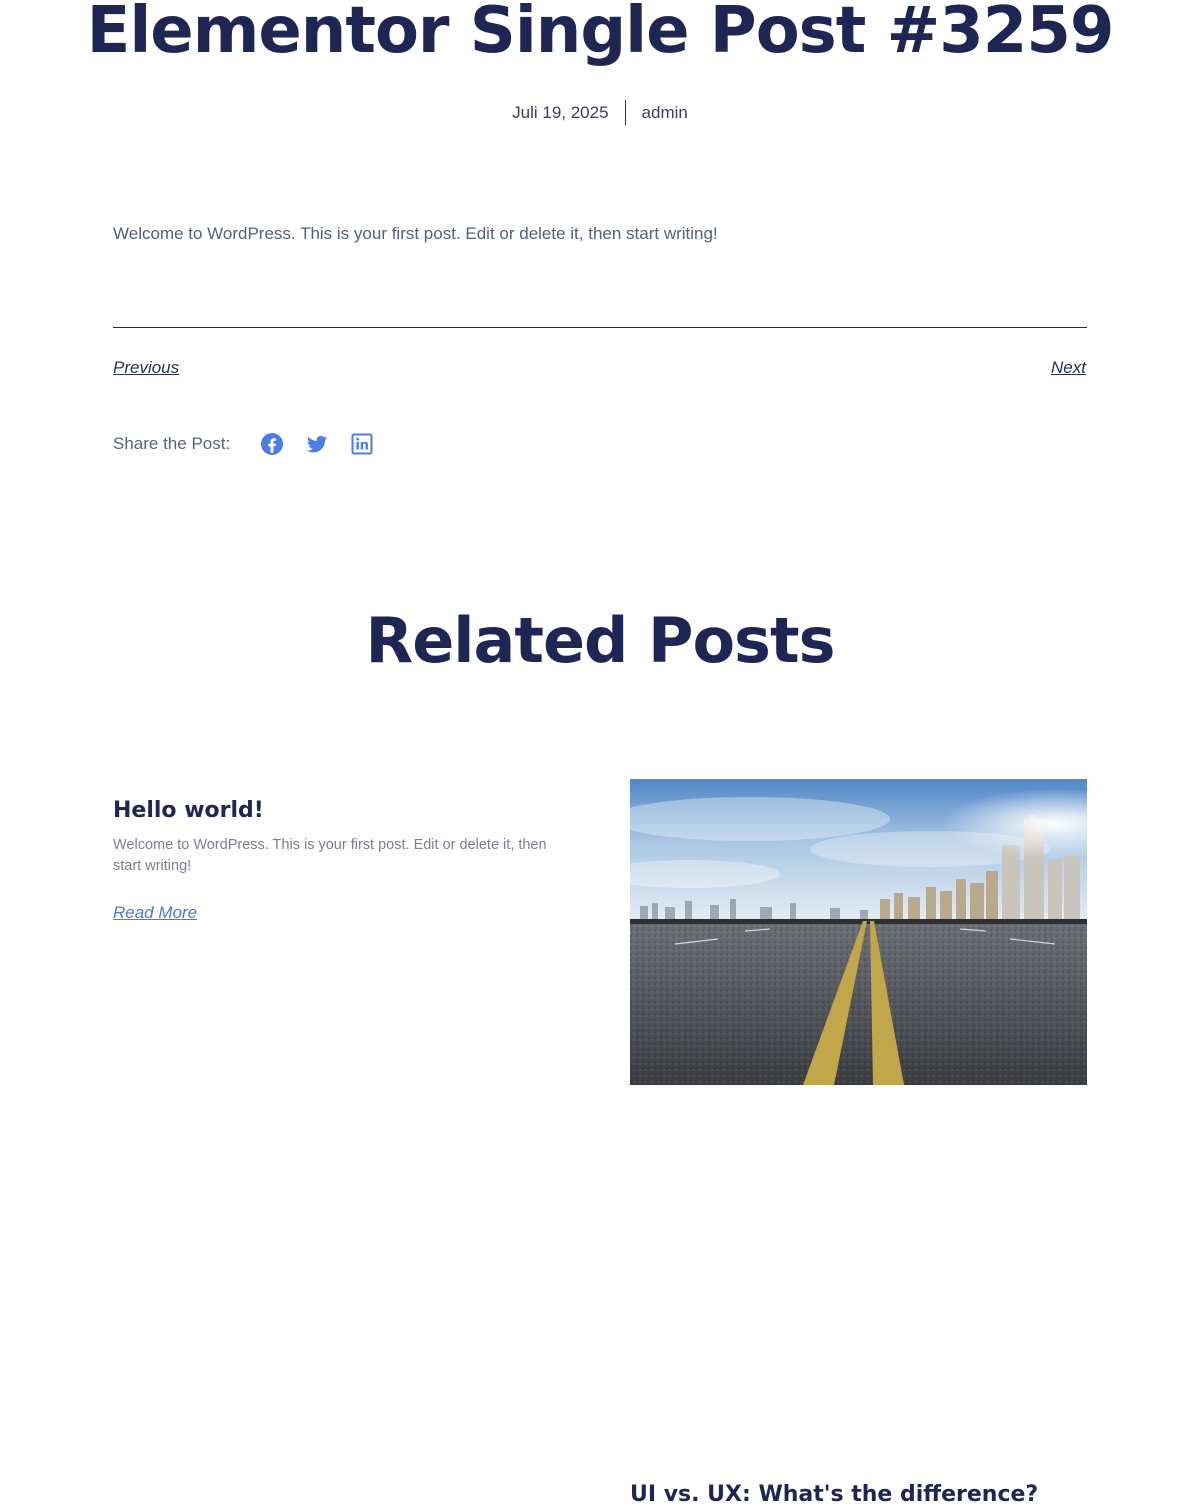 This screenshot has width=1200, height=1507. What do you see at coordinates (600, 327) in the screenshot?
I see `divider` at bounding box center [600, 327].